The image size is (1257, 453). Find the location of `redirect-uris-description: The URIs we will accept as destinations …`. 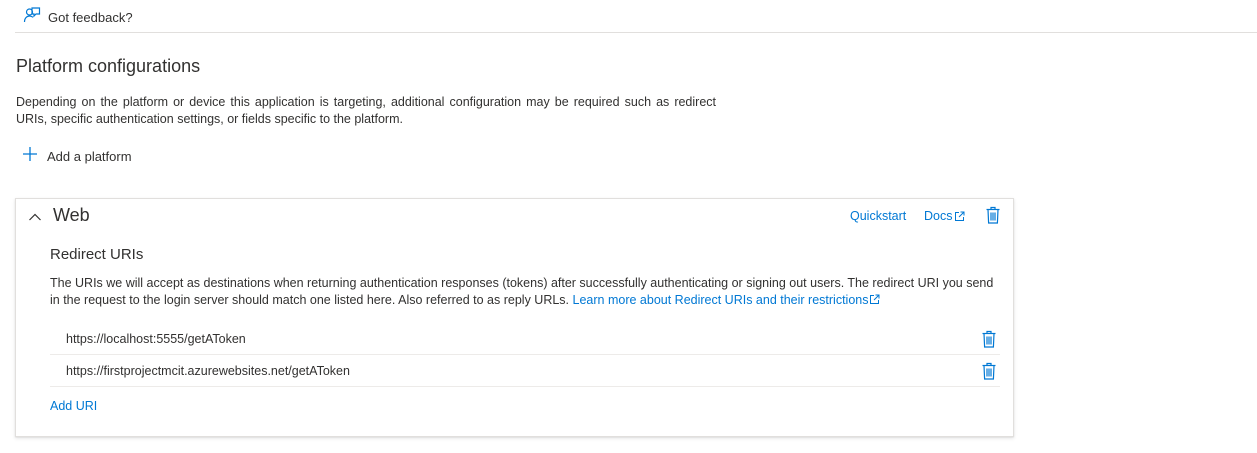

redirect-uris-description: The URIs we will accept as destinations … is located at coordinates (522, 292).